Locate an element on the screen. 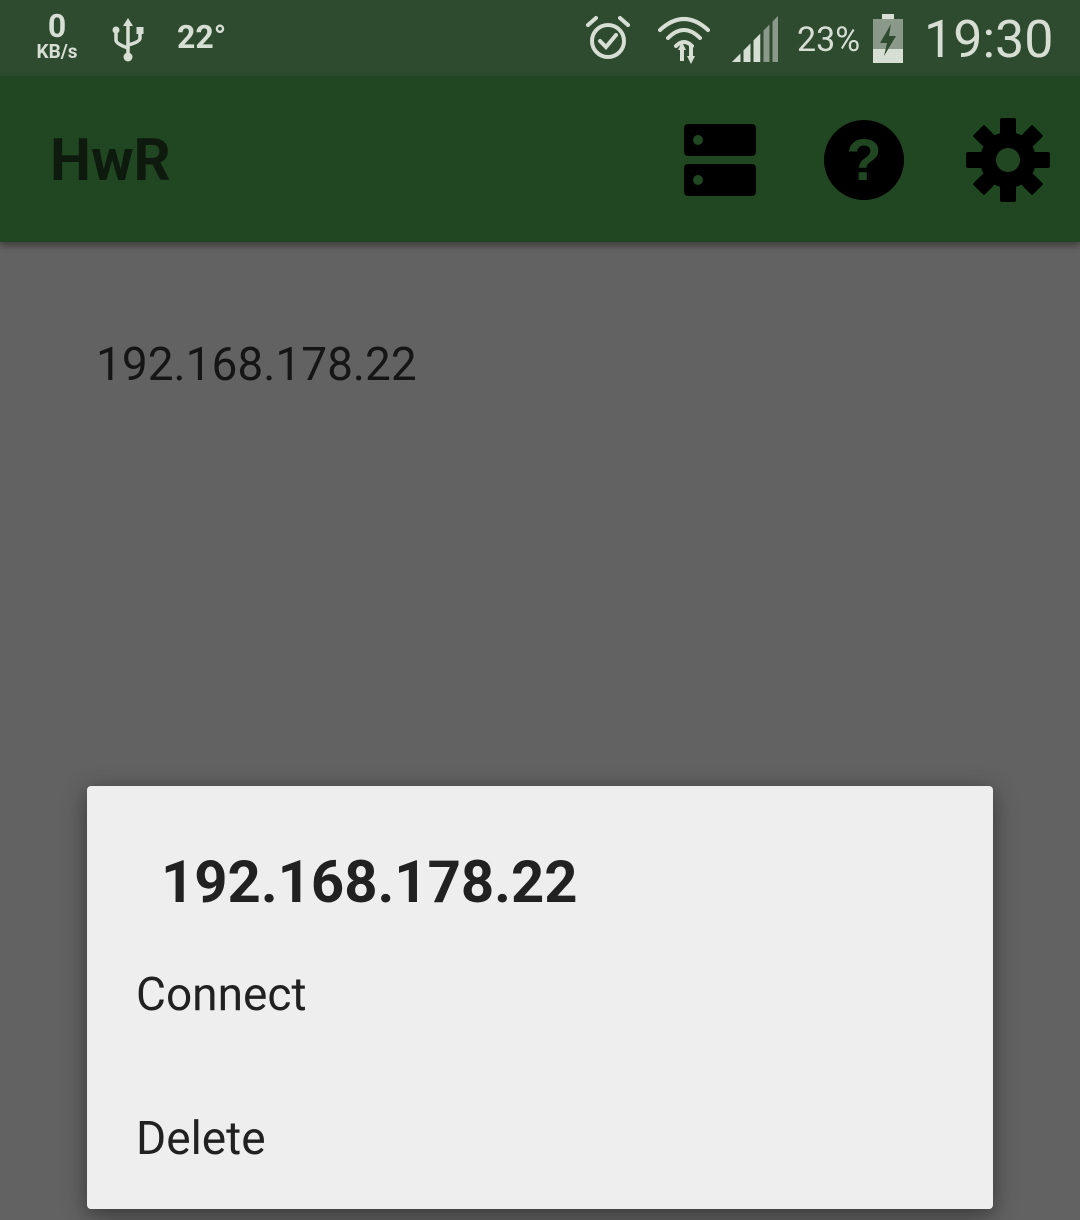  network-speed-value: 0 is located at coordinates (57, 26).